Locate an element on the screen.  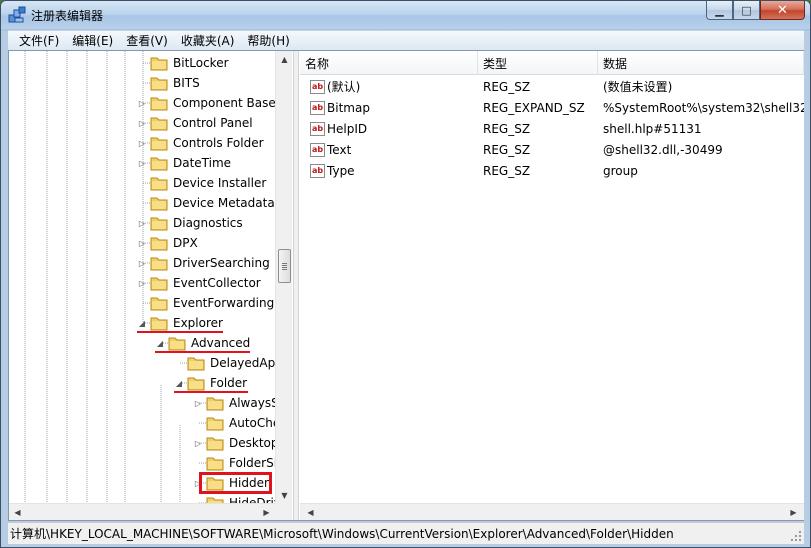
tree-item-label: Device Metadata is located at coordinates (224, 203).